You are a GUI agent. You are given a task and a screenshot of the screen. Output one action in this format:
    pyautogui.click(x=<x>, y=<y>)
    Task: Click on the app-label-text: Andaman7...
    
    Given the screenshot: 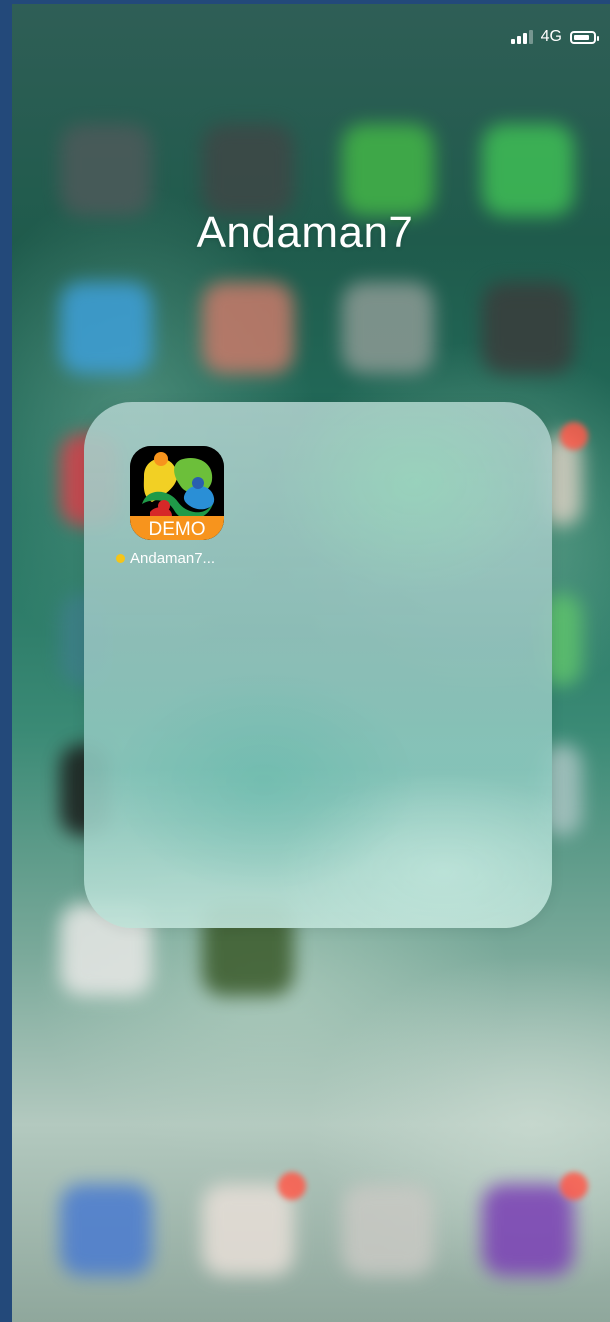 What is the action you would take?
    pyautogui.click(x=173, y=558)
    